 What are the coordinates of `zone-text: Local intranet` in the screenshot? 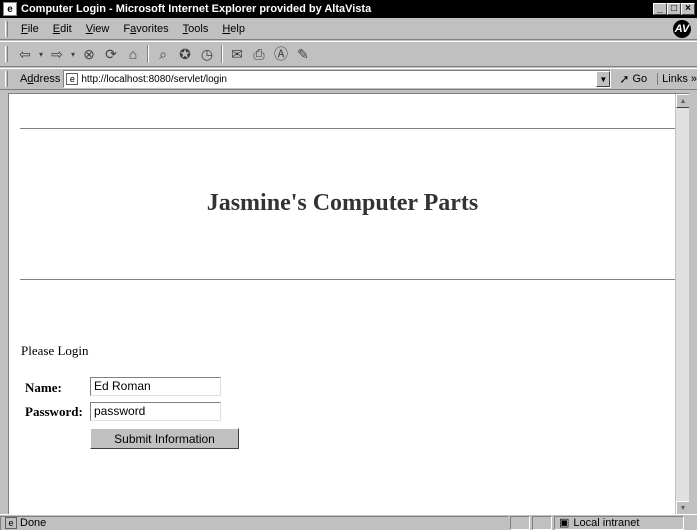 It's located at (606, 522).